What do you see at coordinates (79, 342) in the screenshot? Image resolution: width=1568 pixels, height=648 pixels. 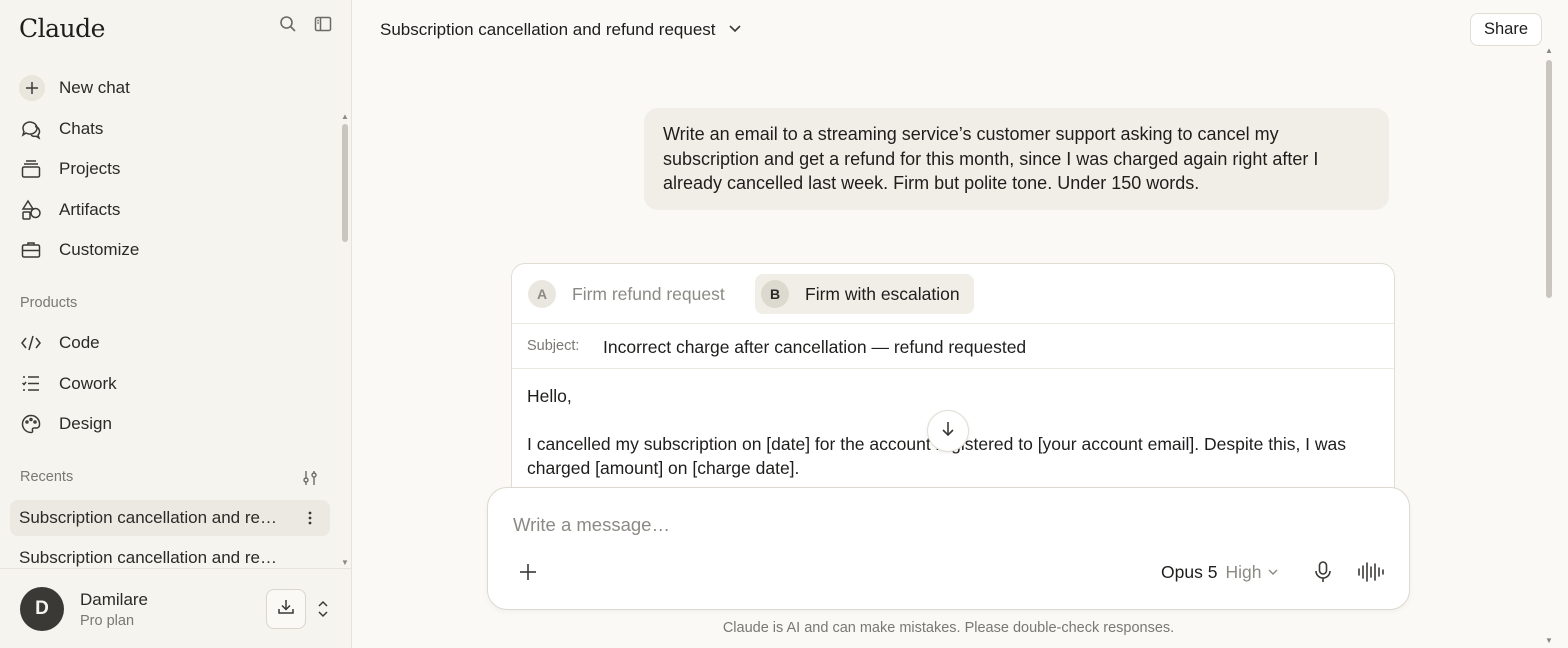 I see `sidebar-item-label: Code` at bounding box center [79, 342].